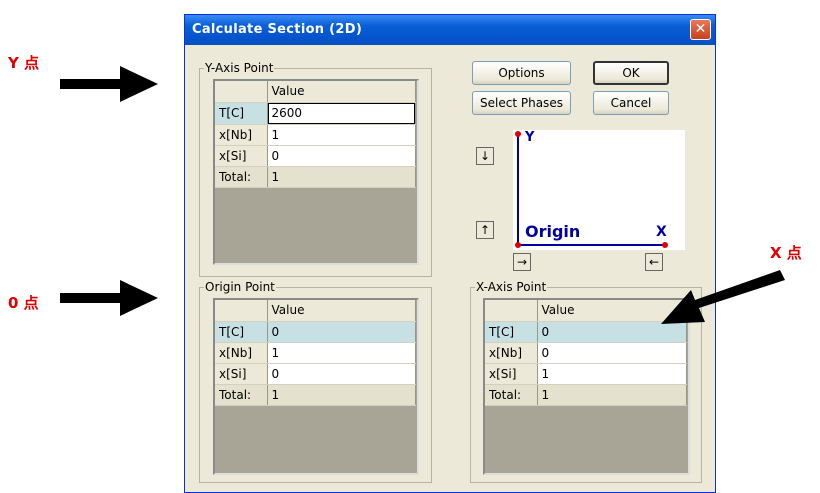 The width and height of the screenshot is (820, 493). I want to click on arrow-right-icon: →, so click(522, 262).